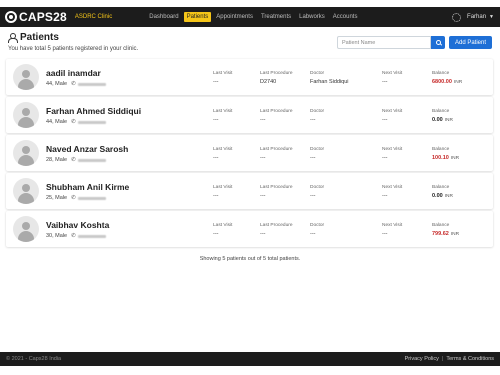 The height and width of the screenshot is (375, 500). What do you see at coordinates (93, 111) in the screenshot?
I see `patient-name: Farhan Ahmed Siddiqui` at bounding box center [93, 111].